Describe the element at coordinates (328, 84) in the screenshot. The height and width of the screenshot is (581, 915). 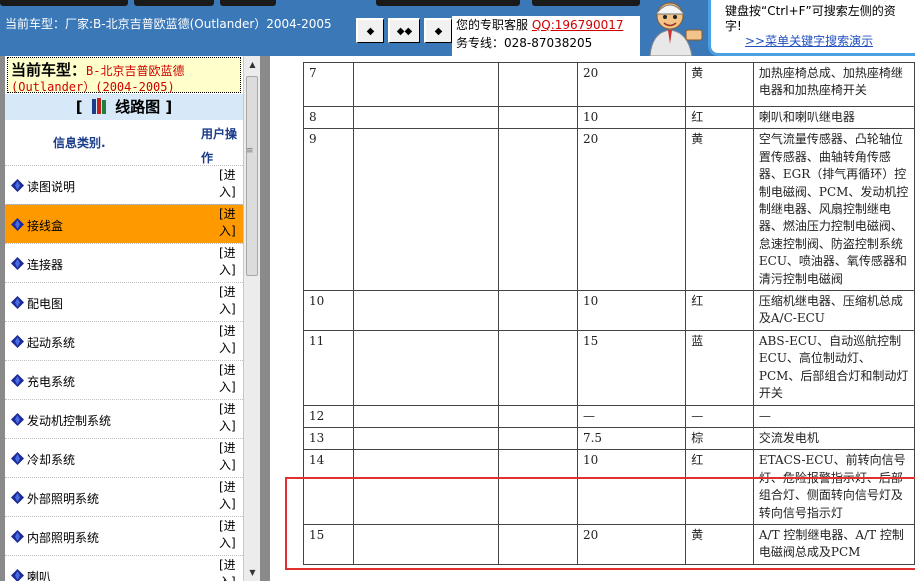
I see `fuse-number-cell: 7` at that location.